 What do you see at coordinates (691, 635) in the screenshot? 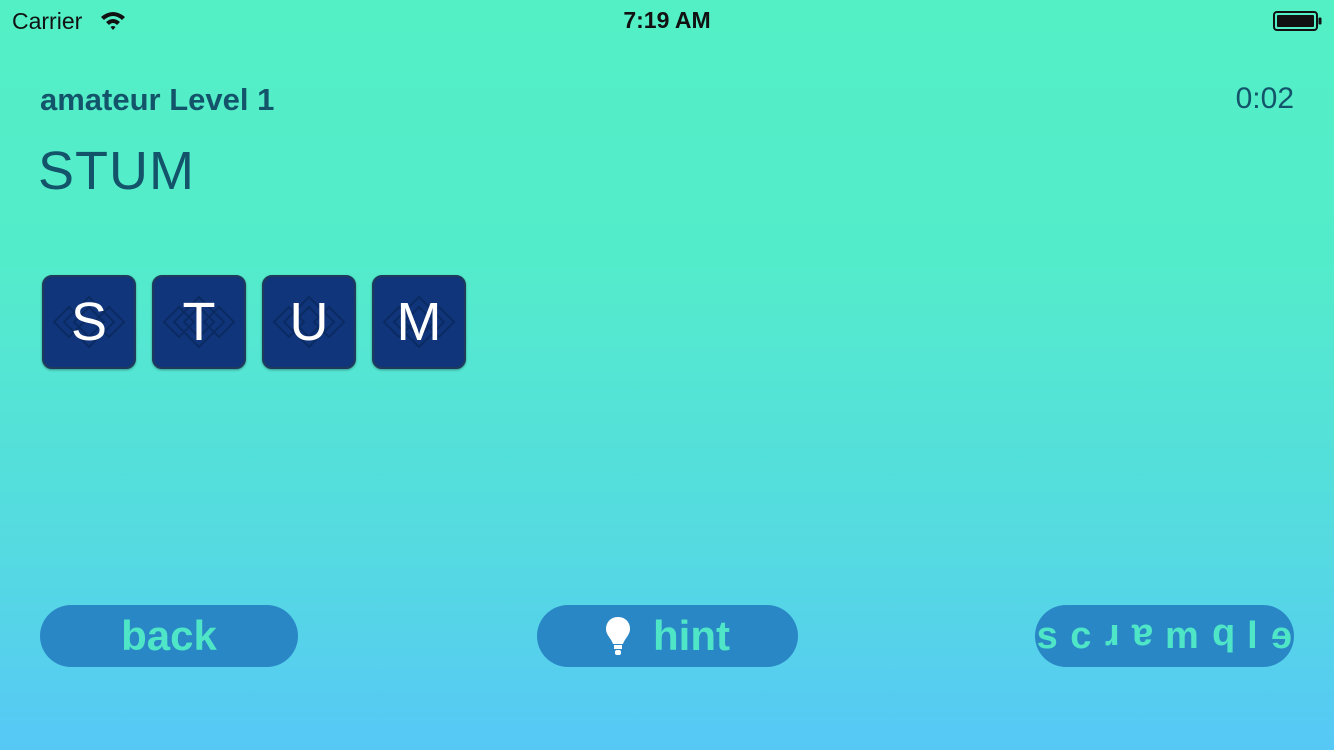
I see `hint-button-label: hint` at bounding box center [691, 635].